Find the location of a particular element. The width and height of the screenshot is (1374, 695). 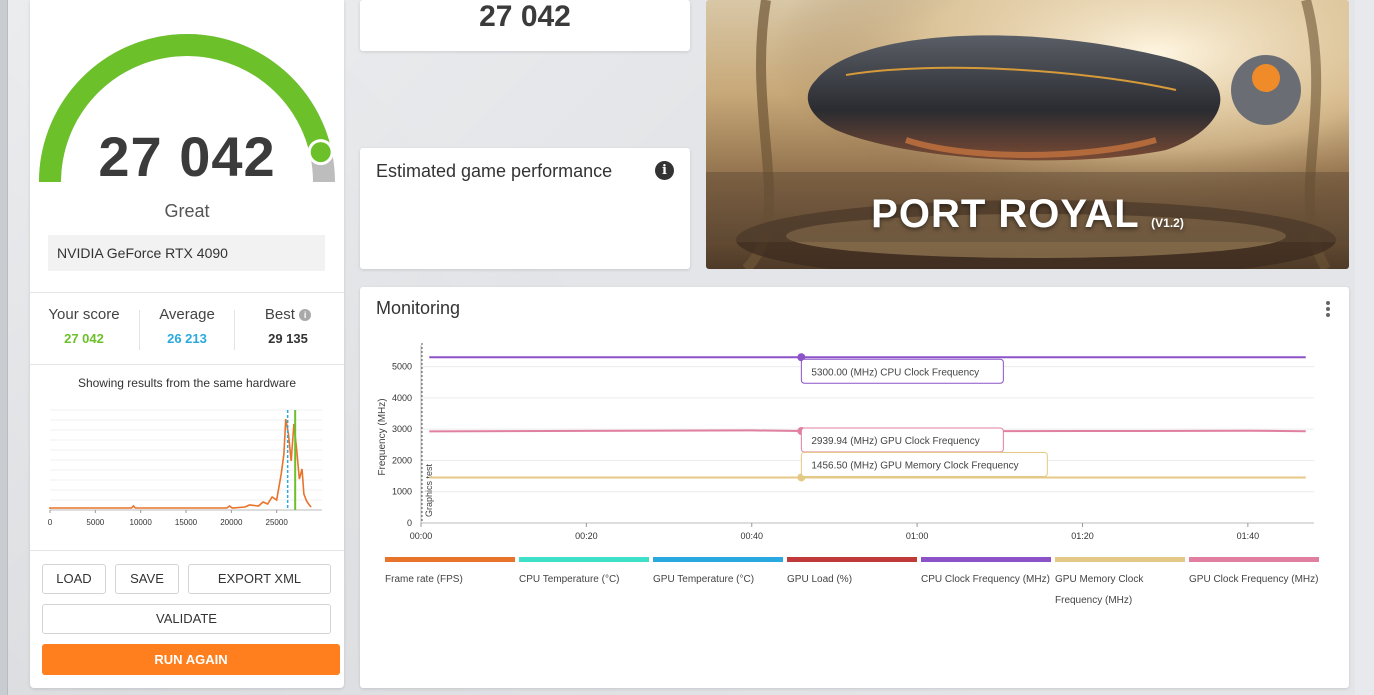

more-options-icon is located at coordinates (1329, 310).